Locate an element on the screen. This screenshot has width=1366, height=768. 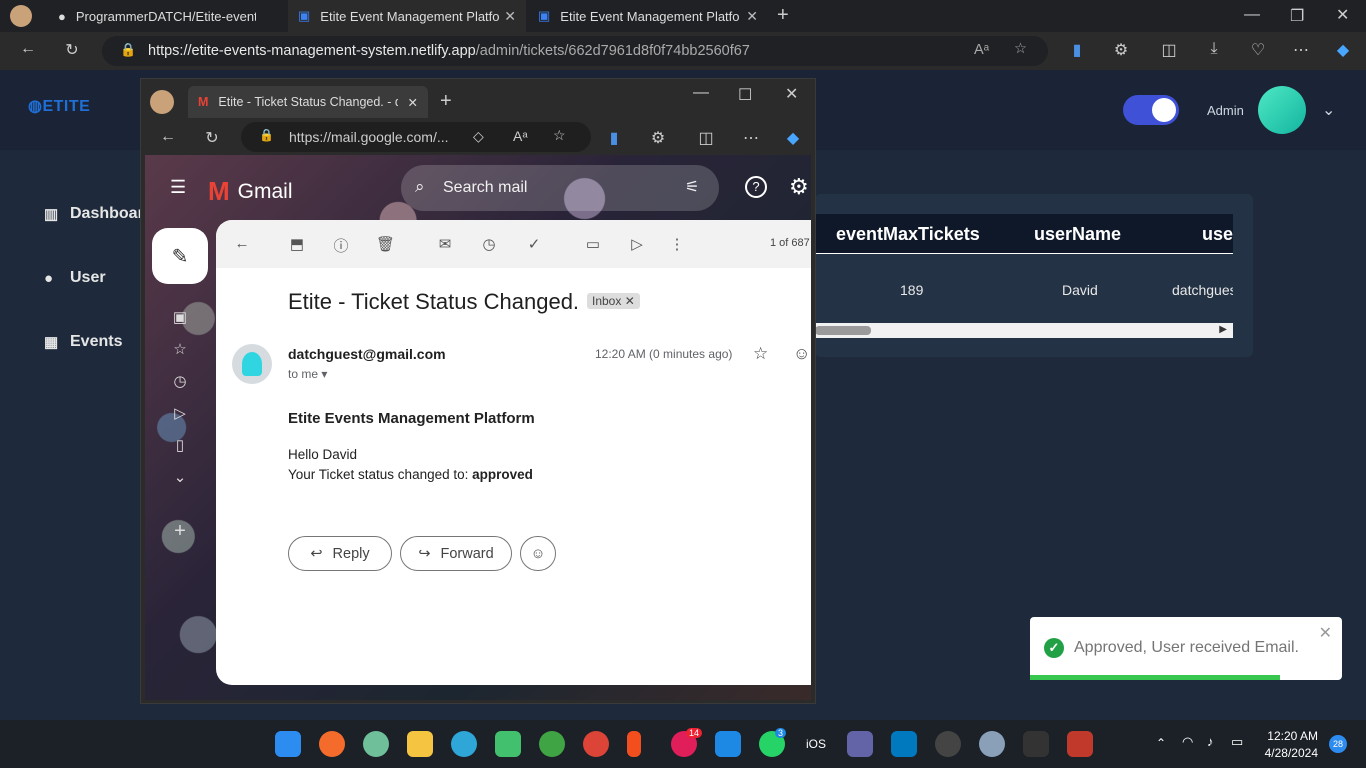
search-options-icon: ⚟ is located at coordinates (692, 187).